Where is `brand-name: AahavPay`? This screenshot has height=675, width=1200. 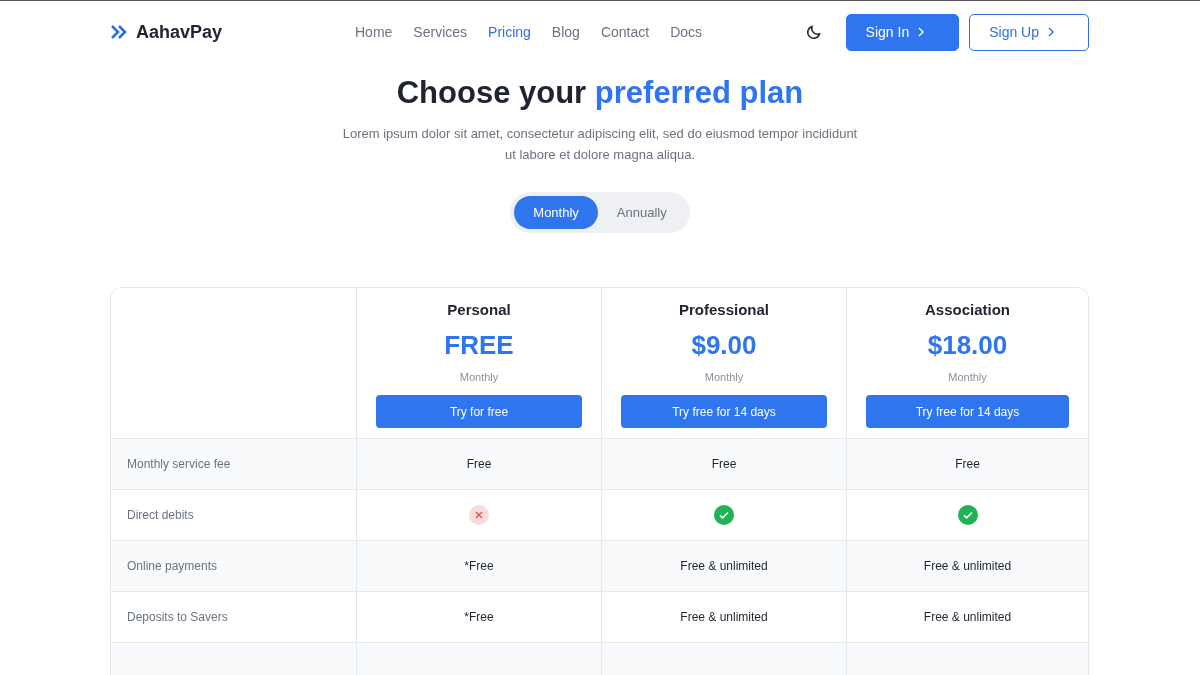
brand-name: AahavPay is located at coordinates (179, 32).